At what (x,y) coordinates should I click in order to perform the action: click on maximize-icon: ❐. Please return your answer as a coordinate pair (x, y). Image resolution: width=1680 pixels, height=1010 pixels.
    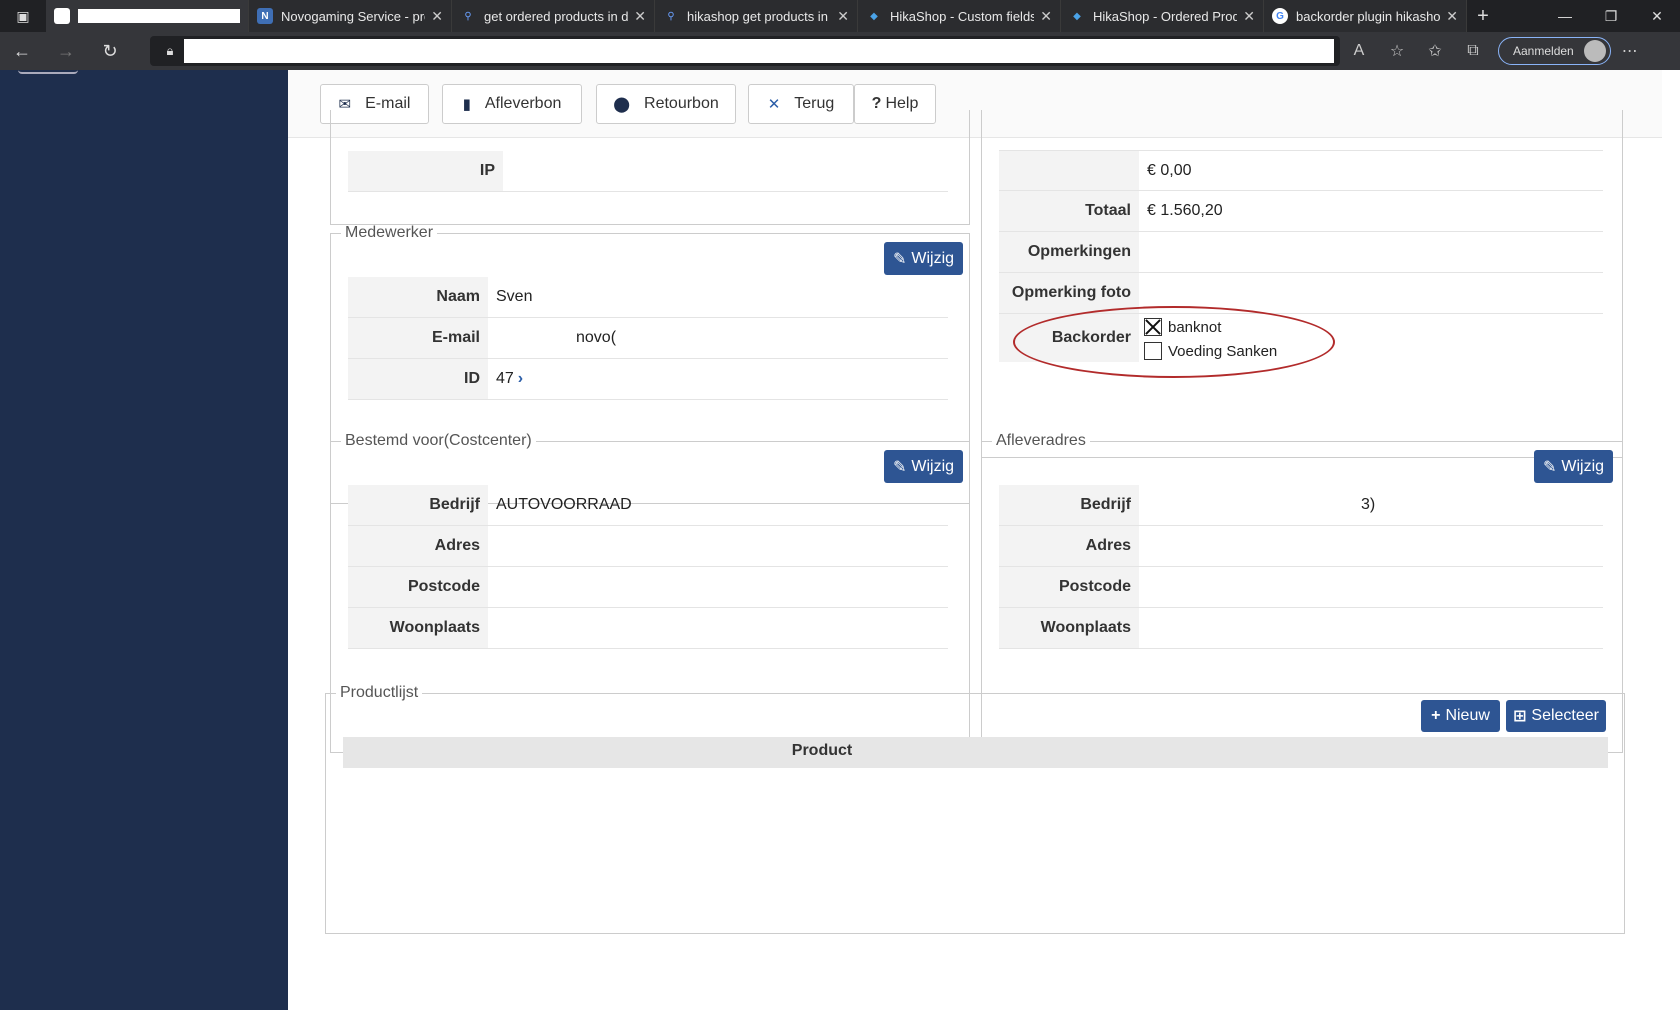
    Looking at the image, I should click on (1611, 16).